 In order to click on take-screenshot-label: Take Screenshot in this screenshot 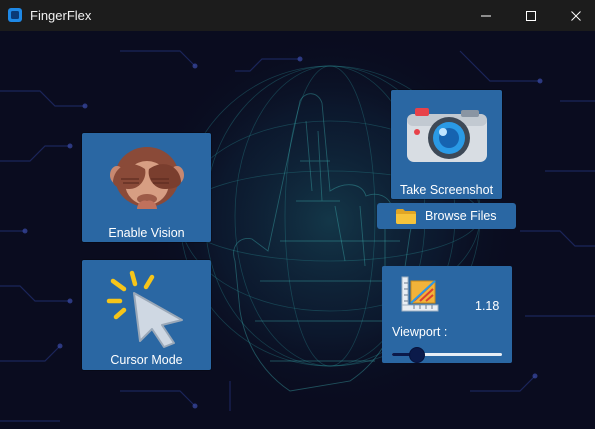, I will do `click(446, 190)`.